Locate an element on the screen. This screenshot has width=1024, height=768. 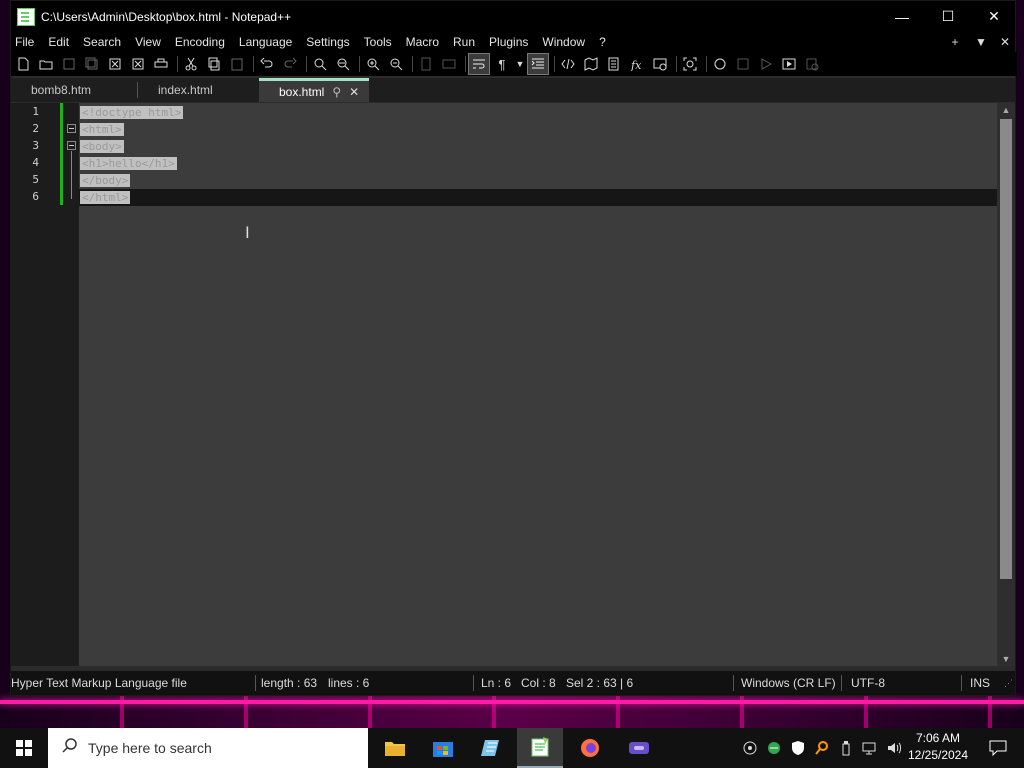
close-document-button: ✕ is located at coordinates (1005, 42).